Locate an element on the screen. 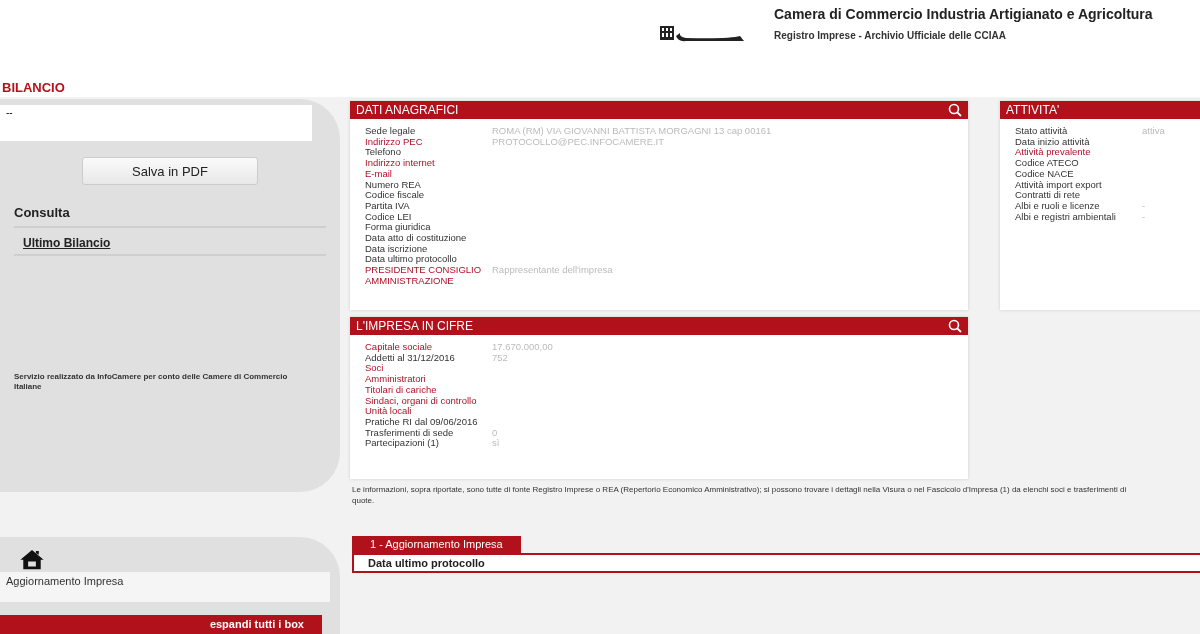 The image size is (1200, 634). field-label: Numero REA is located at coordinates (393, 185).